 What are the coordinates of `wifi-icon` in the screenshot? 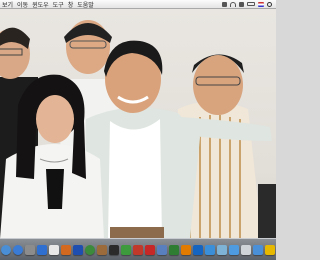 It's located at (233, 4).